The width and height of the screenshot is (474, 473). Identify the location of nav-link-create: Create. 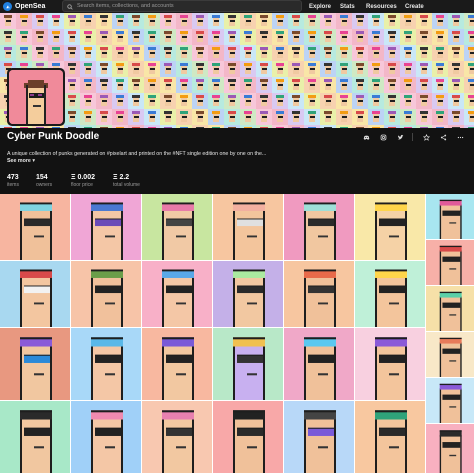
(414, 7).